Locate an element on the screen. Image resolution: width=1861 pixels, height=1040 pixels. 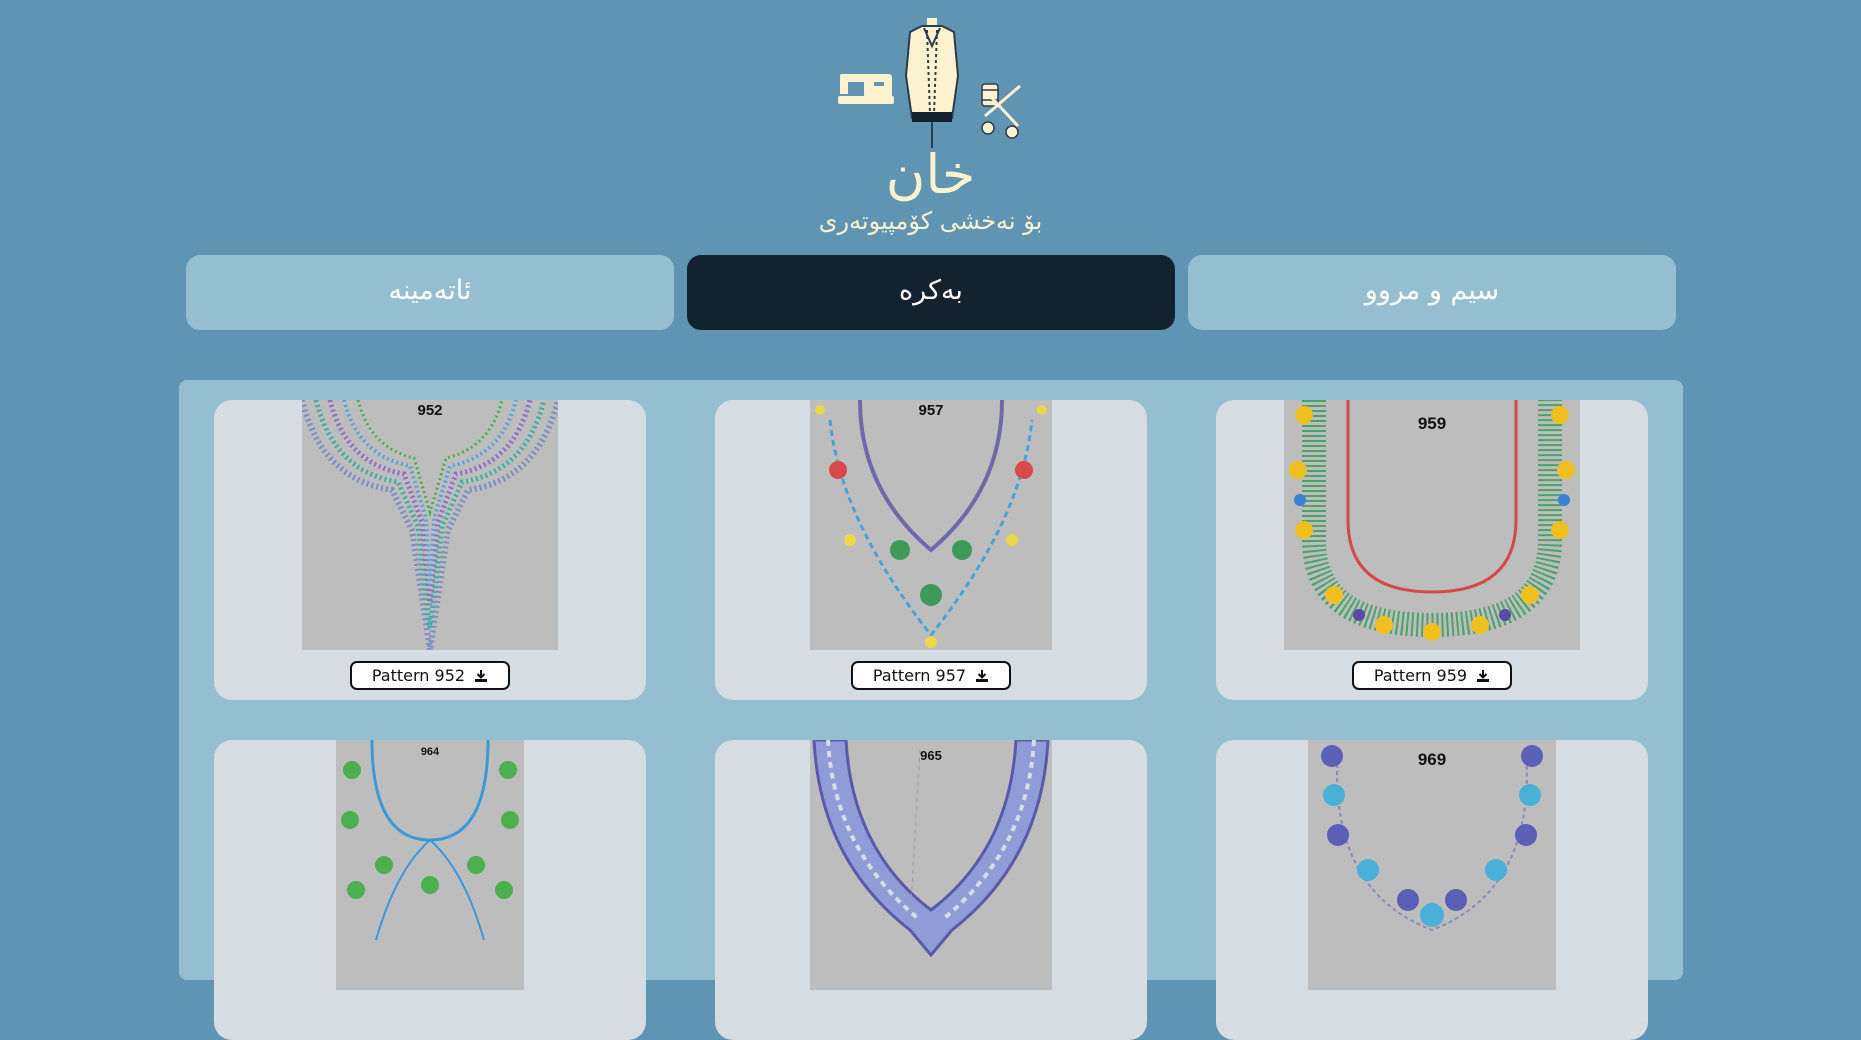
pattern-image-959: 959 is located at coordinates (1432, 525).